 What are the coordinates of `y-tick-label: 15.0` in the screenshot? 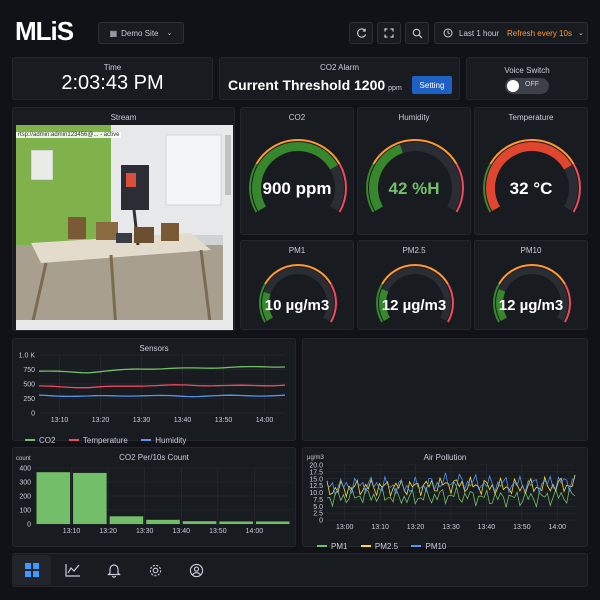 It's located at (316, 479).